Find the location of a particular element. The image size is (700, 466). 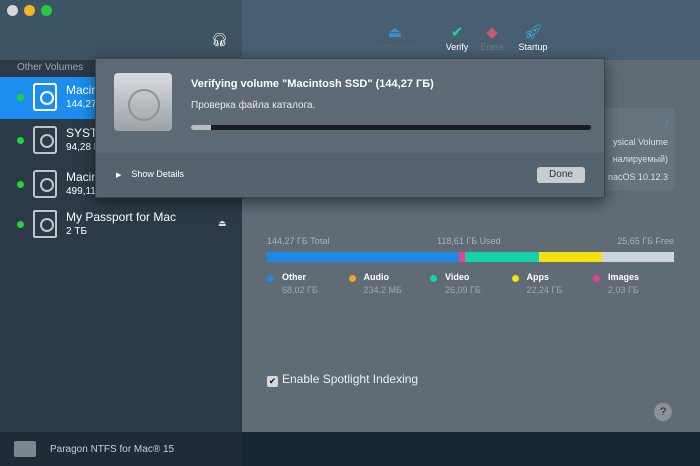

unmount-button: ⏏ Unmount is located at coordinates (395, 38).